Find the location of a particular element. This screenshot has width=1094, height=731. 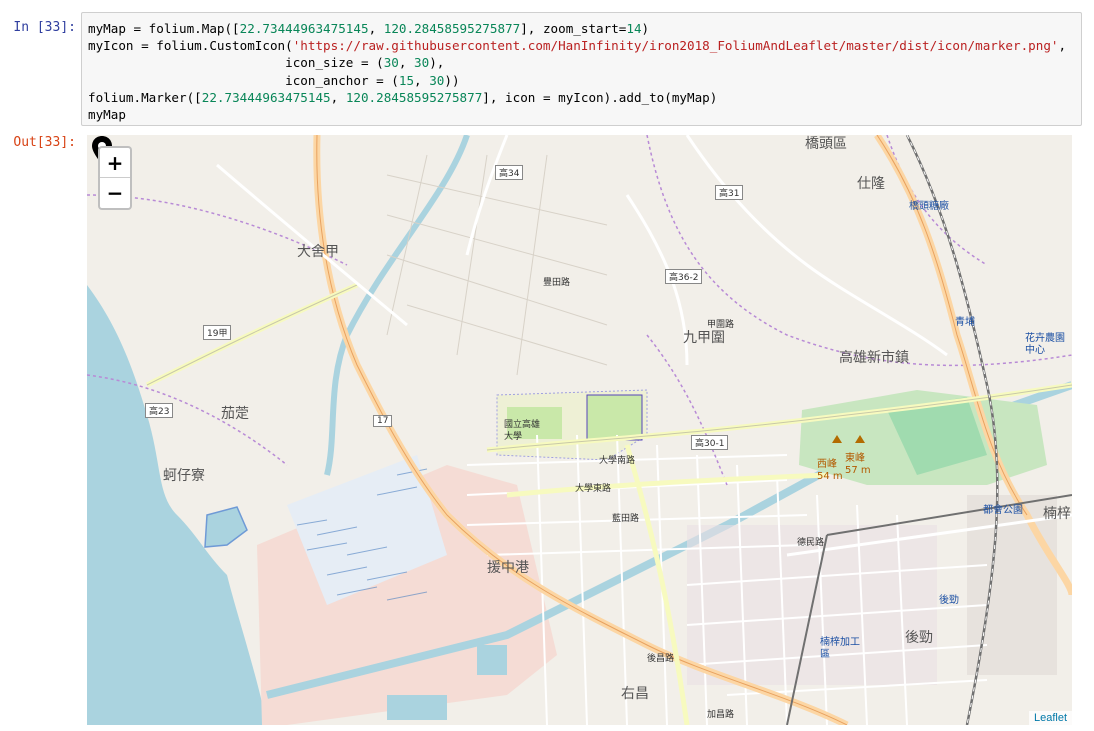

label-east-peak: 東峰 57 m is located at coordinates (858, 464).